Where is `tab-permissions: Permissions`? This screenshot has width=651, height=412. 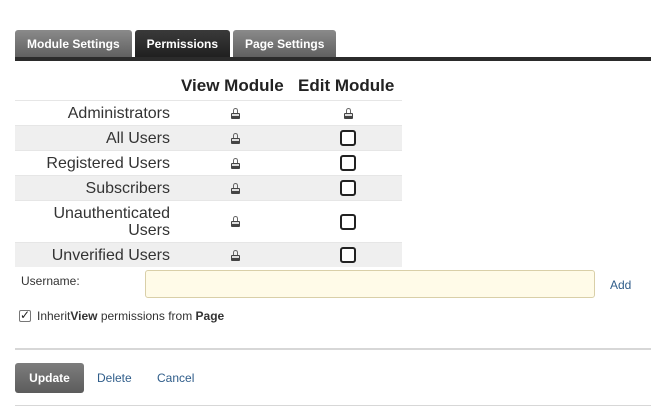
tab-permissions: Permissions is located at coordinates (182, 44).